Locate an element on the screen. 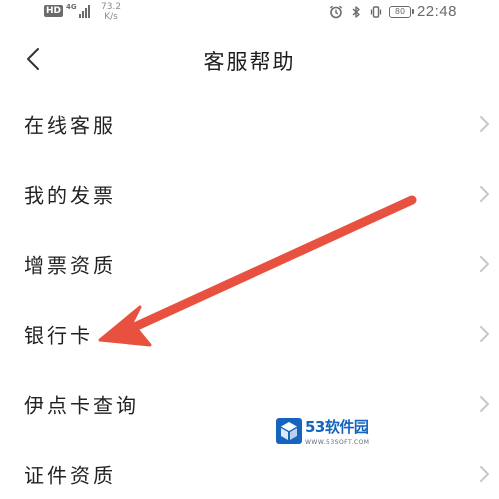  menu-item-certificate-qualification: 证件资质 is located at coordinates (249, 469).